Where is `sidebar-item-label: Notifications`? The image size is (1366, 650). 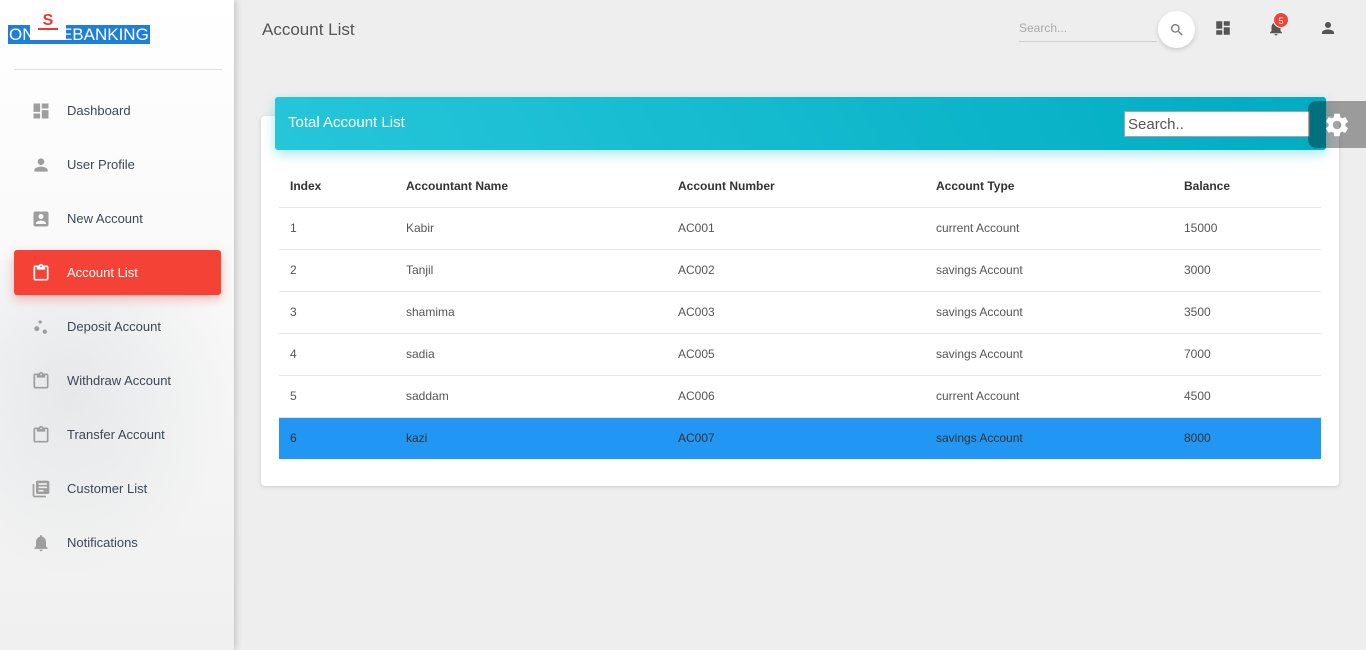
sidebar-item-label: Notifications is located at coordinates (102, 542).